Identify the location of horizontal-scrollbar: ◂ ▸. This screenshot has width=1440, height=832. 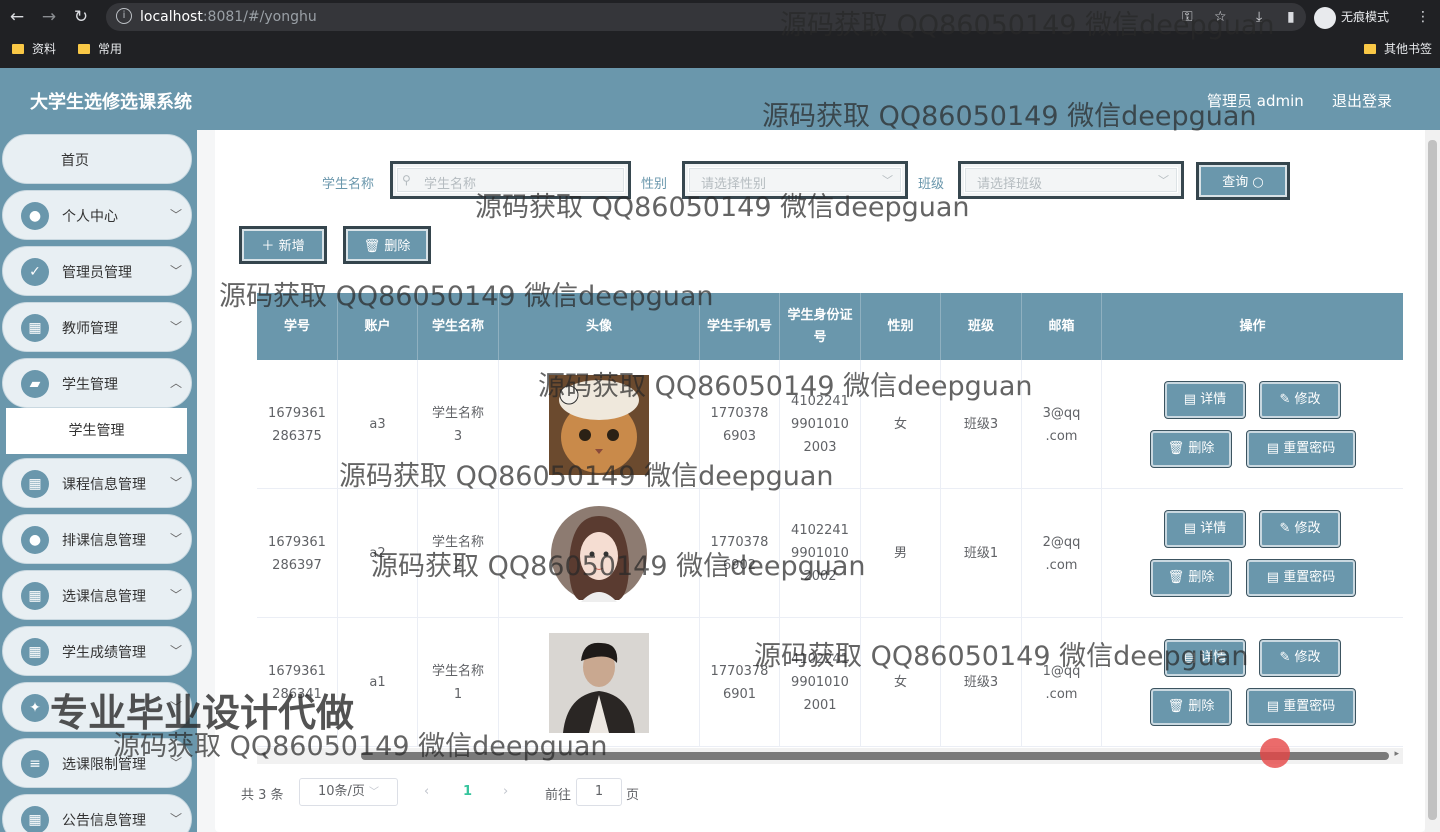
(830, 756).